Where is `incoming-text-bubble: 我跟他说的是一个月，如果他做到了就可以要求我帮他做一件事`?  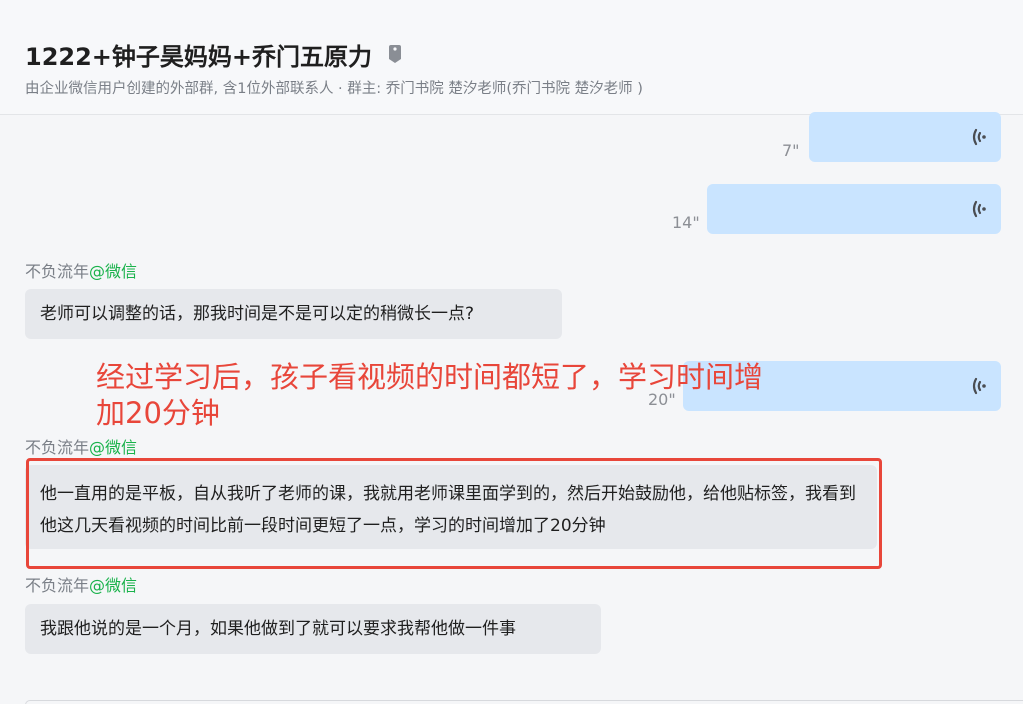 incoming-text-bubble: 我跟他说的是一个月，如果他做到了就可以要求我帮他做一件事 is located at coordinates (313, 629).